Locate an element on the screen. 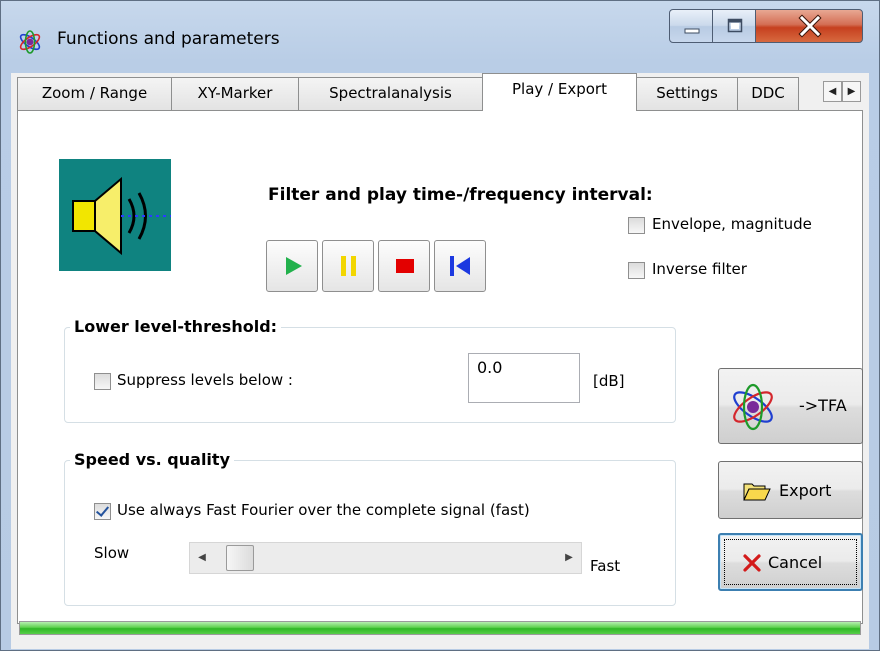 The width and height of the screenshot is (880, 651). fast-fourier-checkbox is located at coordinates (102, 511).